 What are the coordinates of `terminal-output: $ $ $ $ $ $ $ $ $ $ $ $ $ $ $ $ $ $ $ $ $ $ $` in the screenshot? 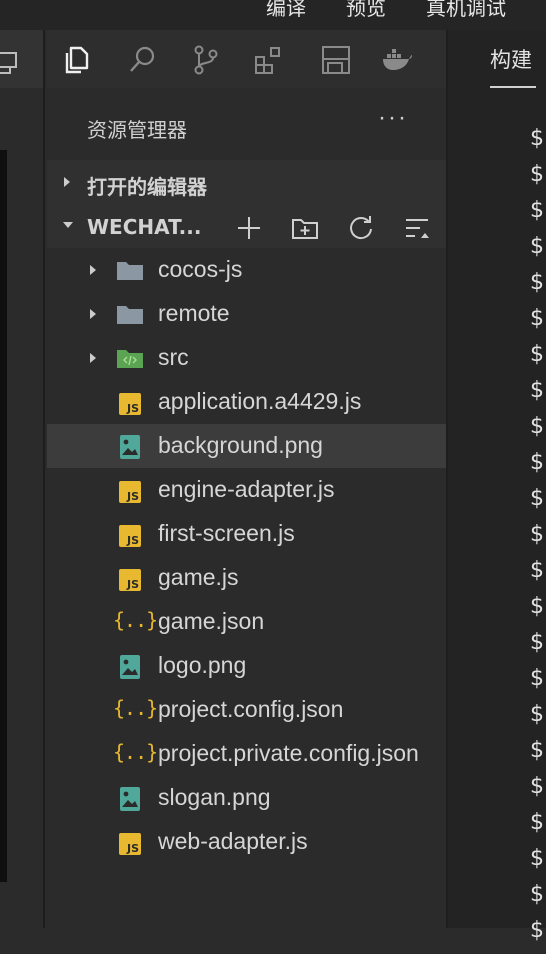 It's located at (537, 540).